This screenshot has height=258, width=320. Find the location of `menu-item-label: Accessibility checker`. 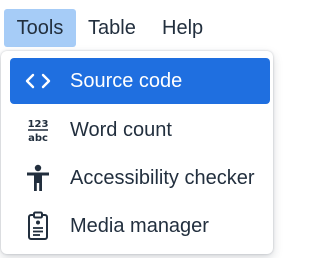

menu-item-label: Accessibility checker is located at coordinates (162, 178).